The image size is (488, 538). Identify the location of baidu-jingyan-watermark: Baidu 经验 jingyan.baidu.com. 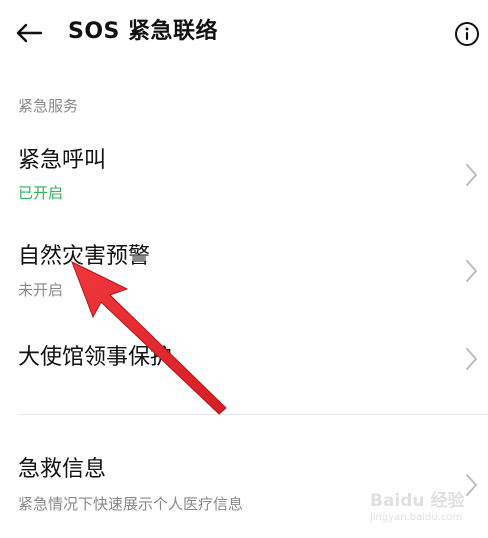
(426, 509).